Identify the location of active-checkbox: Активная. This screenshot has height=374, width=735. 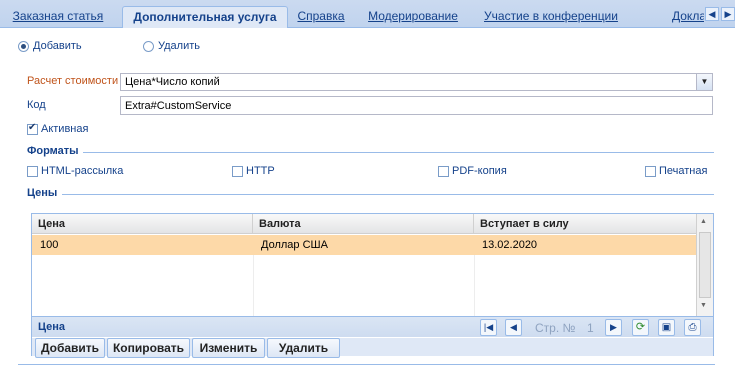
(58, 128).